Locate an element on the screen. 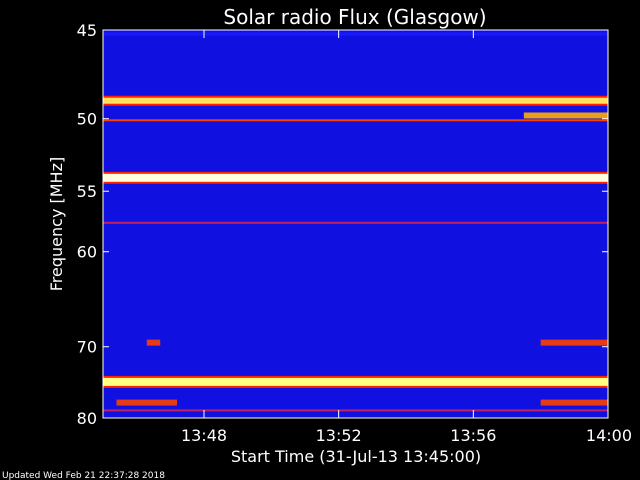  y-tick-label-0: 45 is located at coordinates (87, 30).